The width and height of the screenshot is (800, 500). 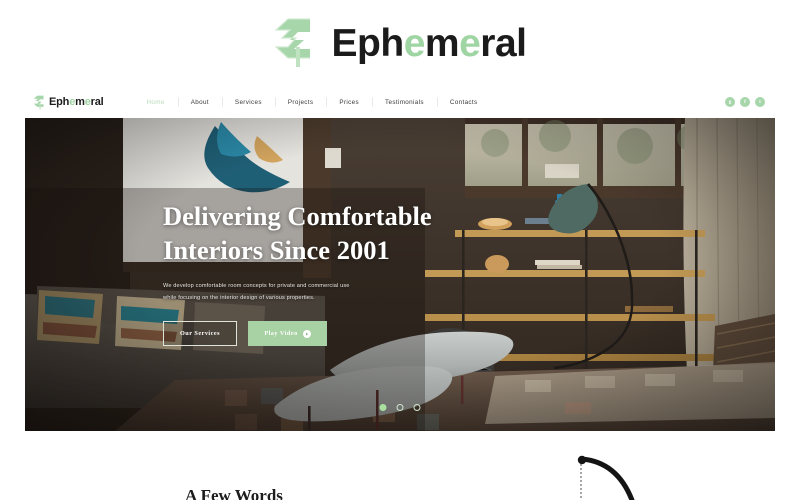 What do you see at coordinates (617, 476) in the screenshot?
I see `curved-lamp-icon` at bounding box center [617, 476].